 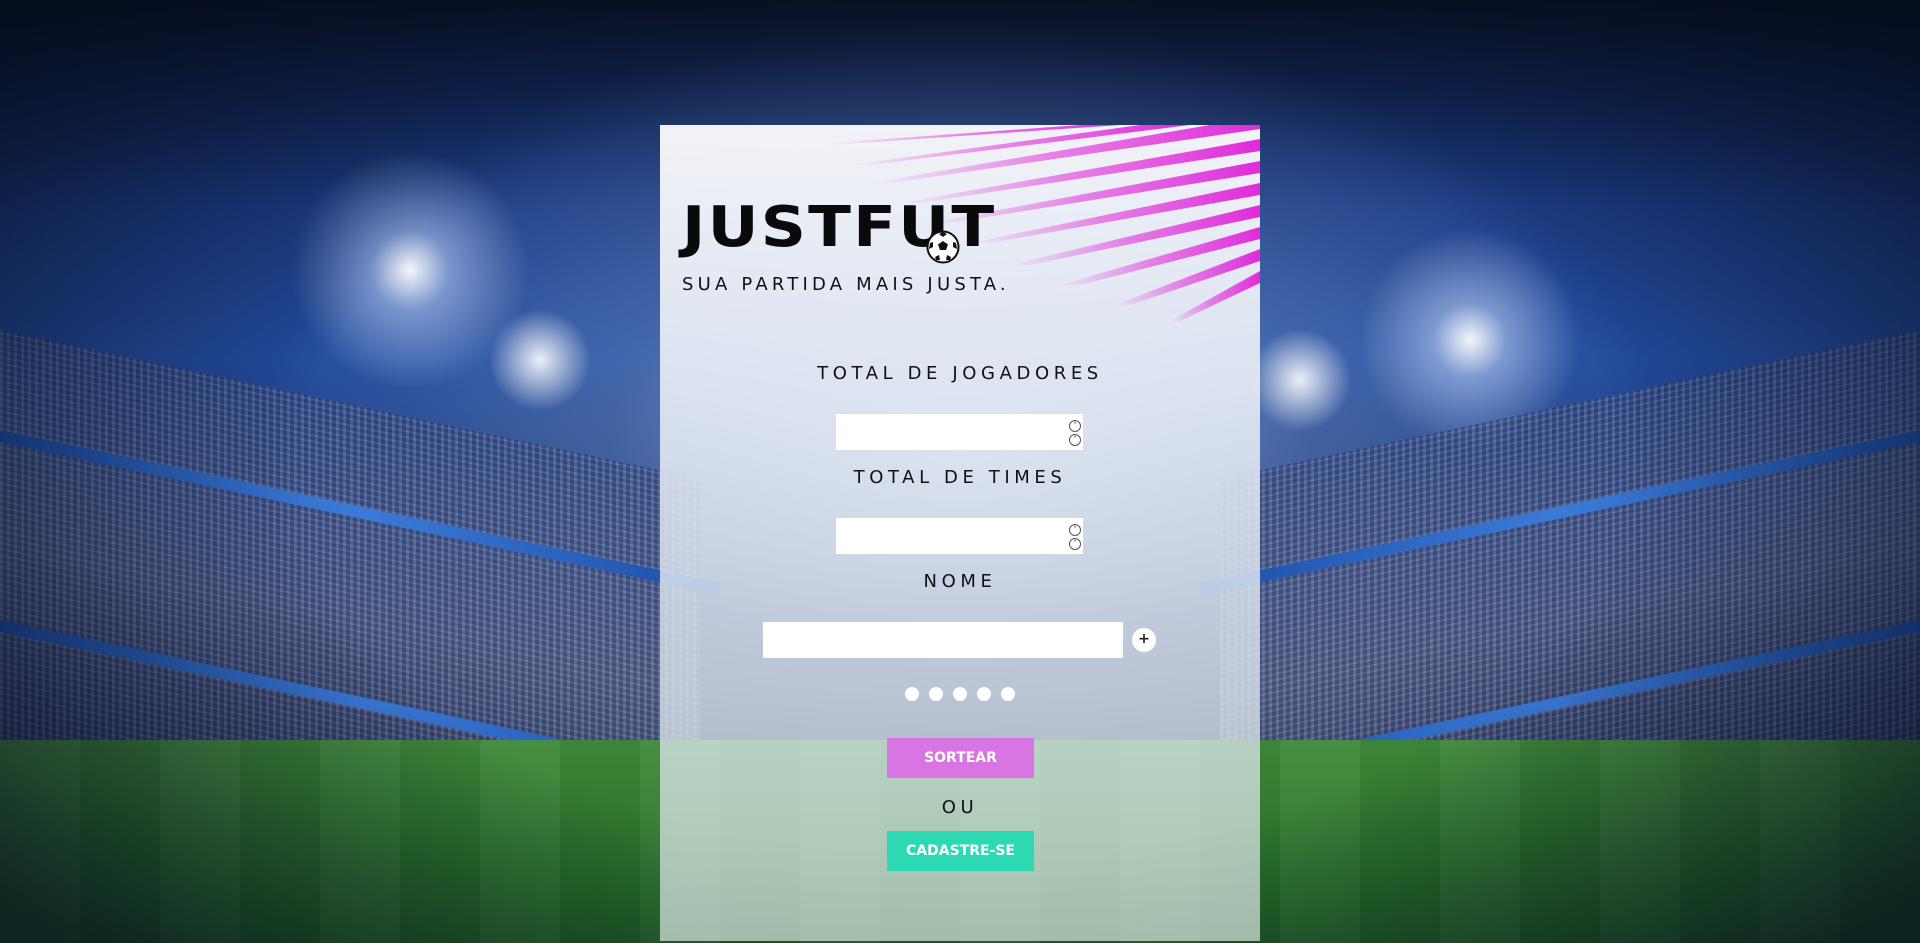 What do you see at coordinates (943, 247) in the screenshot?
I see `soccer-ball-icon` at bounding box center [943, 247].